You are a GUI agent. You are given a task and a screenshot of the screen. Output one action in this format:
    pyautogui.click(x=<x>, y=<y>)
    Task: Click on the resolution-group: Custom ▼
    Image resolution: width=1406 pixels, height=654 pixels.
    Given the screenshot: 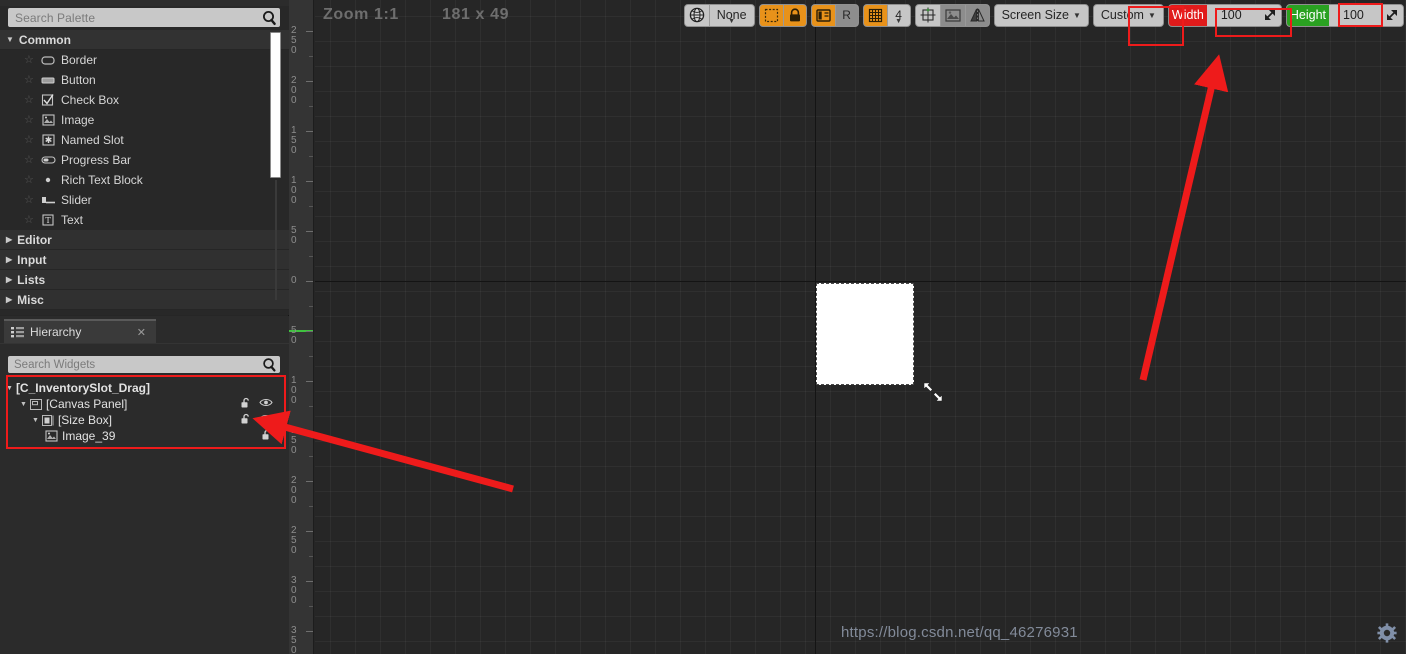 What is the action you would take?
    pyautogui.click(x=1128, y=15)
    